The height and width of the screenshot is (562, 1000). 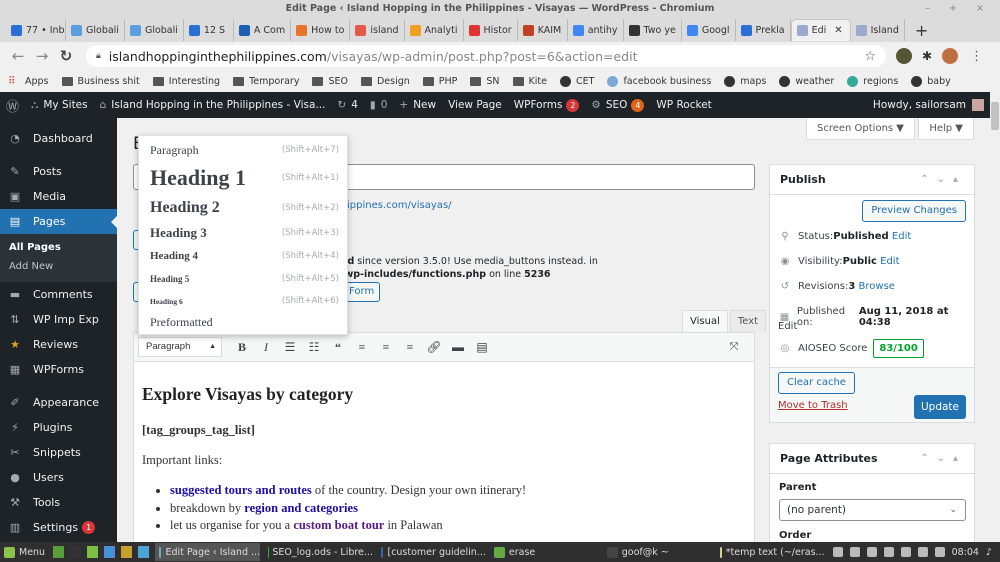 I want to click on back-button: ←, so click(x=18, y=56).